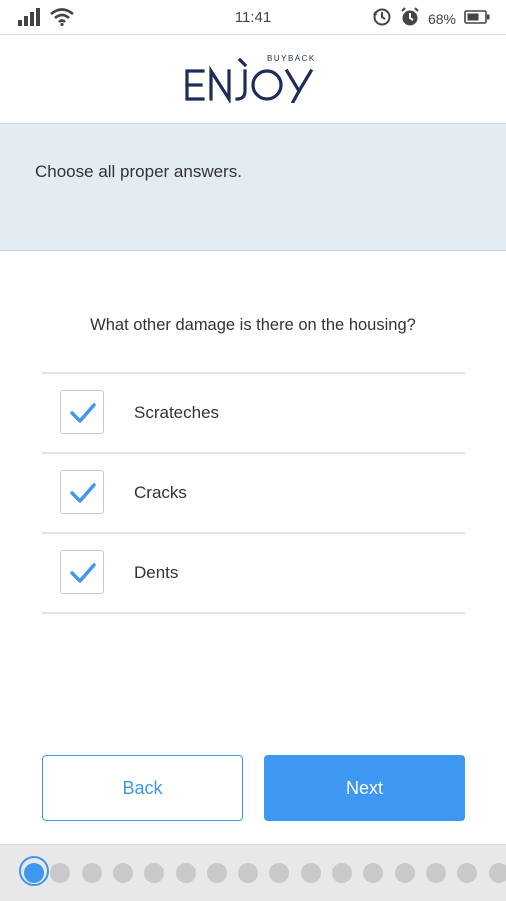 The width and height of the screenshot is (506, 901). I want to click on progress-dots, so click(253, 872).